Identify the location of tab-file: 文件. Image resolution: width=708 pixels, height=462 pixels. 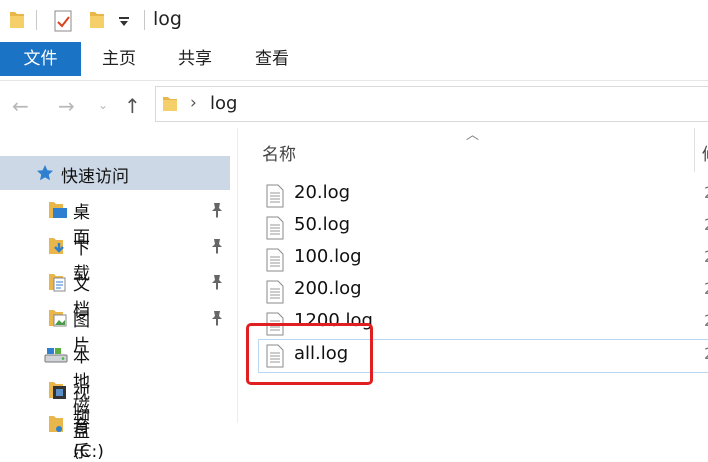
(40, 59).